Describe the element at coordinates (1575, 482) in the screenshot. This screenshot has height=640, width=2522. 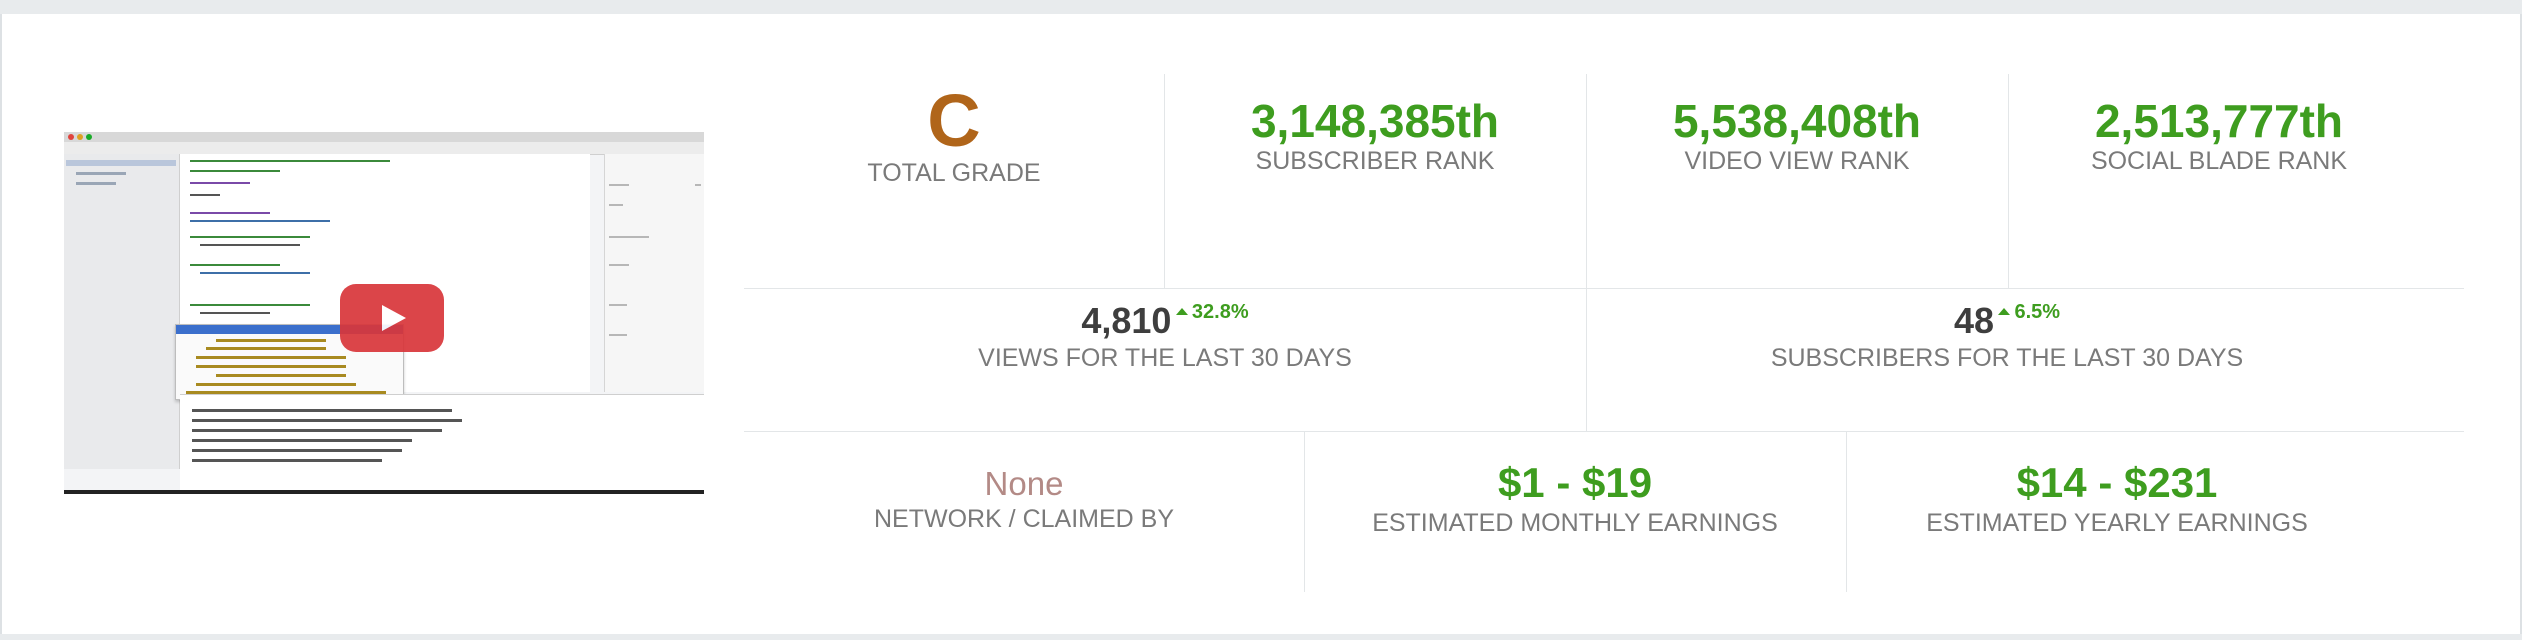
I see `monthly-earnings-value: $1 - $19` at that location.